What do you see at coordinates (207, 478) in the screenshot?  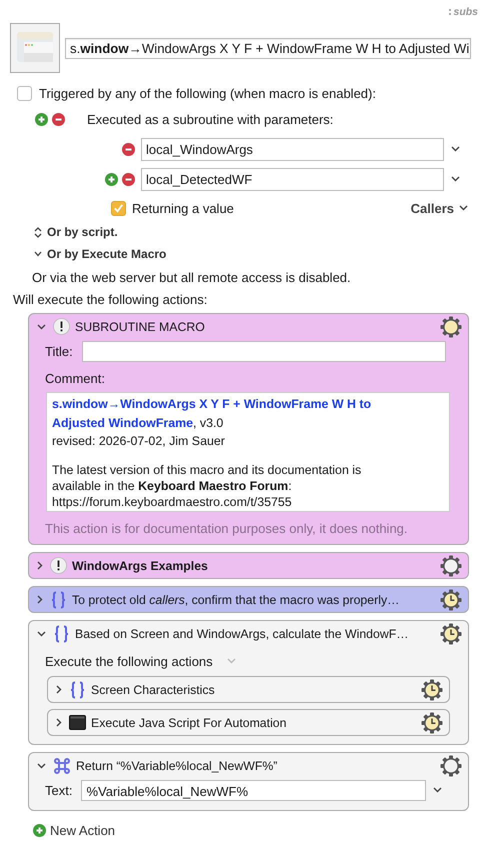 I see `comment-text: The latest version of this macro and its documentation is available in the Keyboard Maestro Forum:` at bounding box center [207, 478].